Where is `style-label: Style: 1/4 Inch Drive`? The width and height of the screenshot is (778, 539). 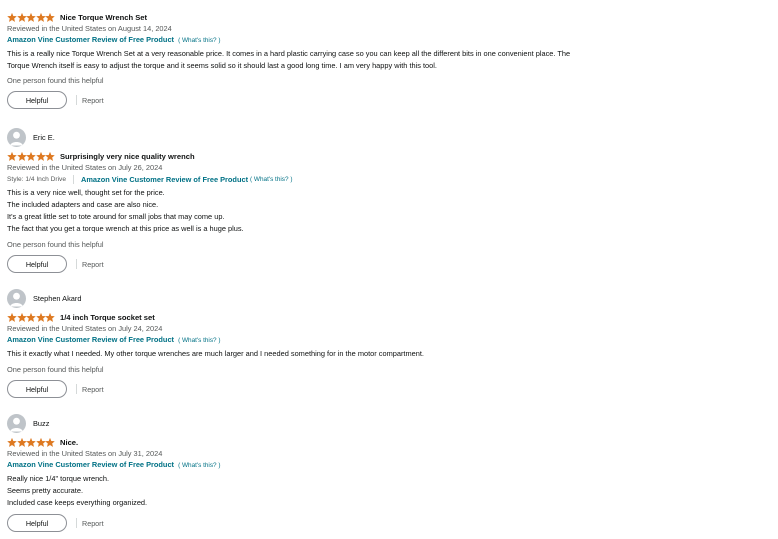
style-label: Style: 1/4 Inch Drive is located at coordinates (36, 179).